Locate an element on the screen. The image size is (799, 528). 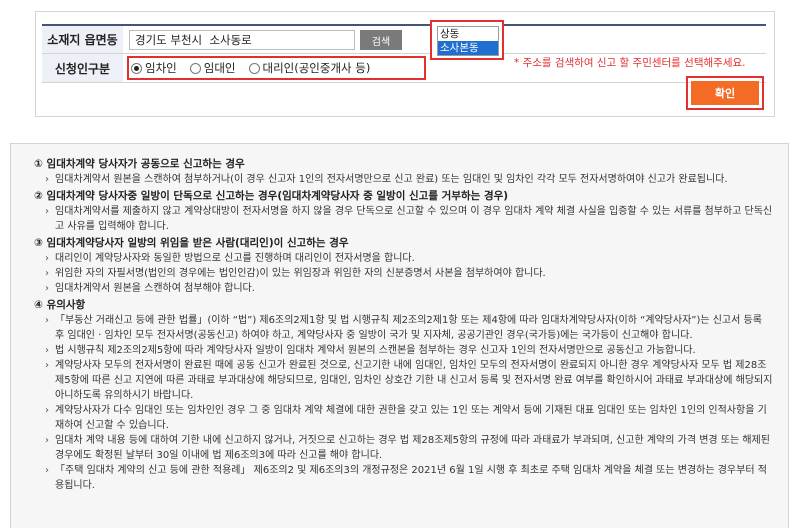
guide-section-heading: ① 임대차계약 당사자가 공동으로 신고하는 경우 is located at coordinates (139, 164).